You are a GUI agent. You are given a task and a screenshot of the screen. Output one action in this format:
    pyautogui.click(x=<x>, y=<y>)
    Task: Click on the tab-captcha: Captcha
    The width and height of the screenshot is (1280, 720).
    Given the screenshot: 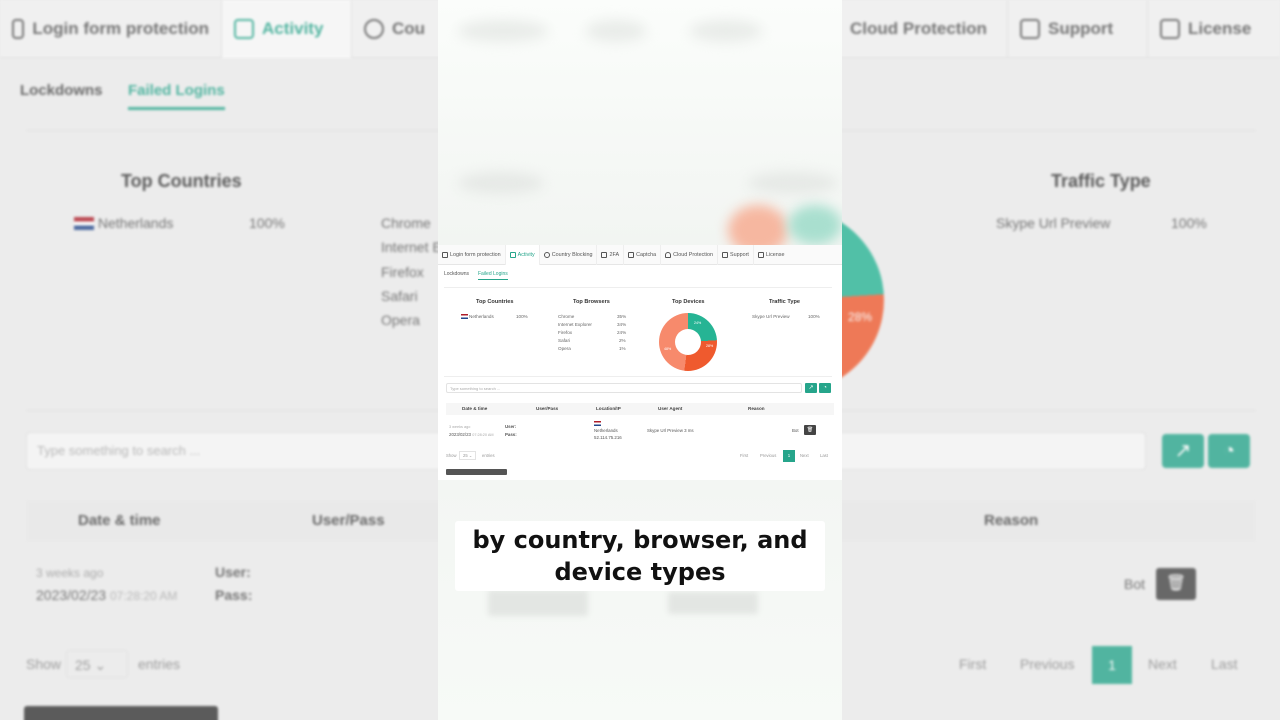 What is the action you would take?
    pyautogui.click(x=643, y=255)
    